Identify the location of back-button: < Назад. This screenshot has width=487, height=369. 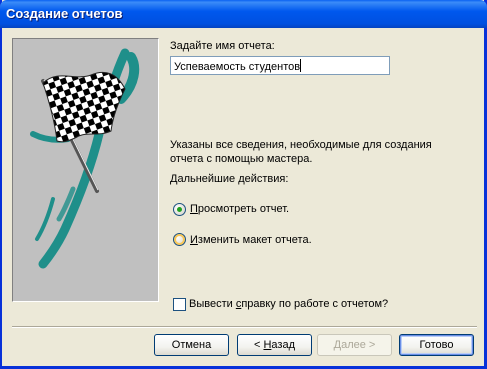
(274, 345).